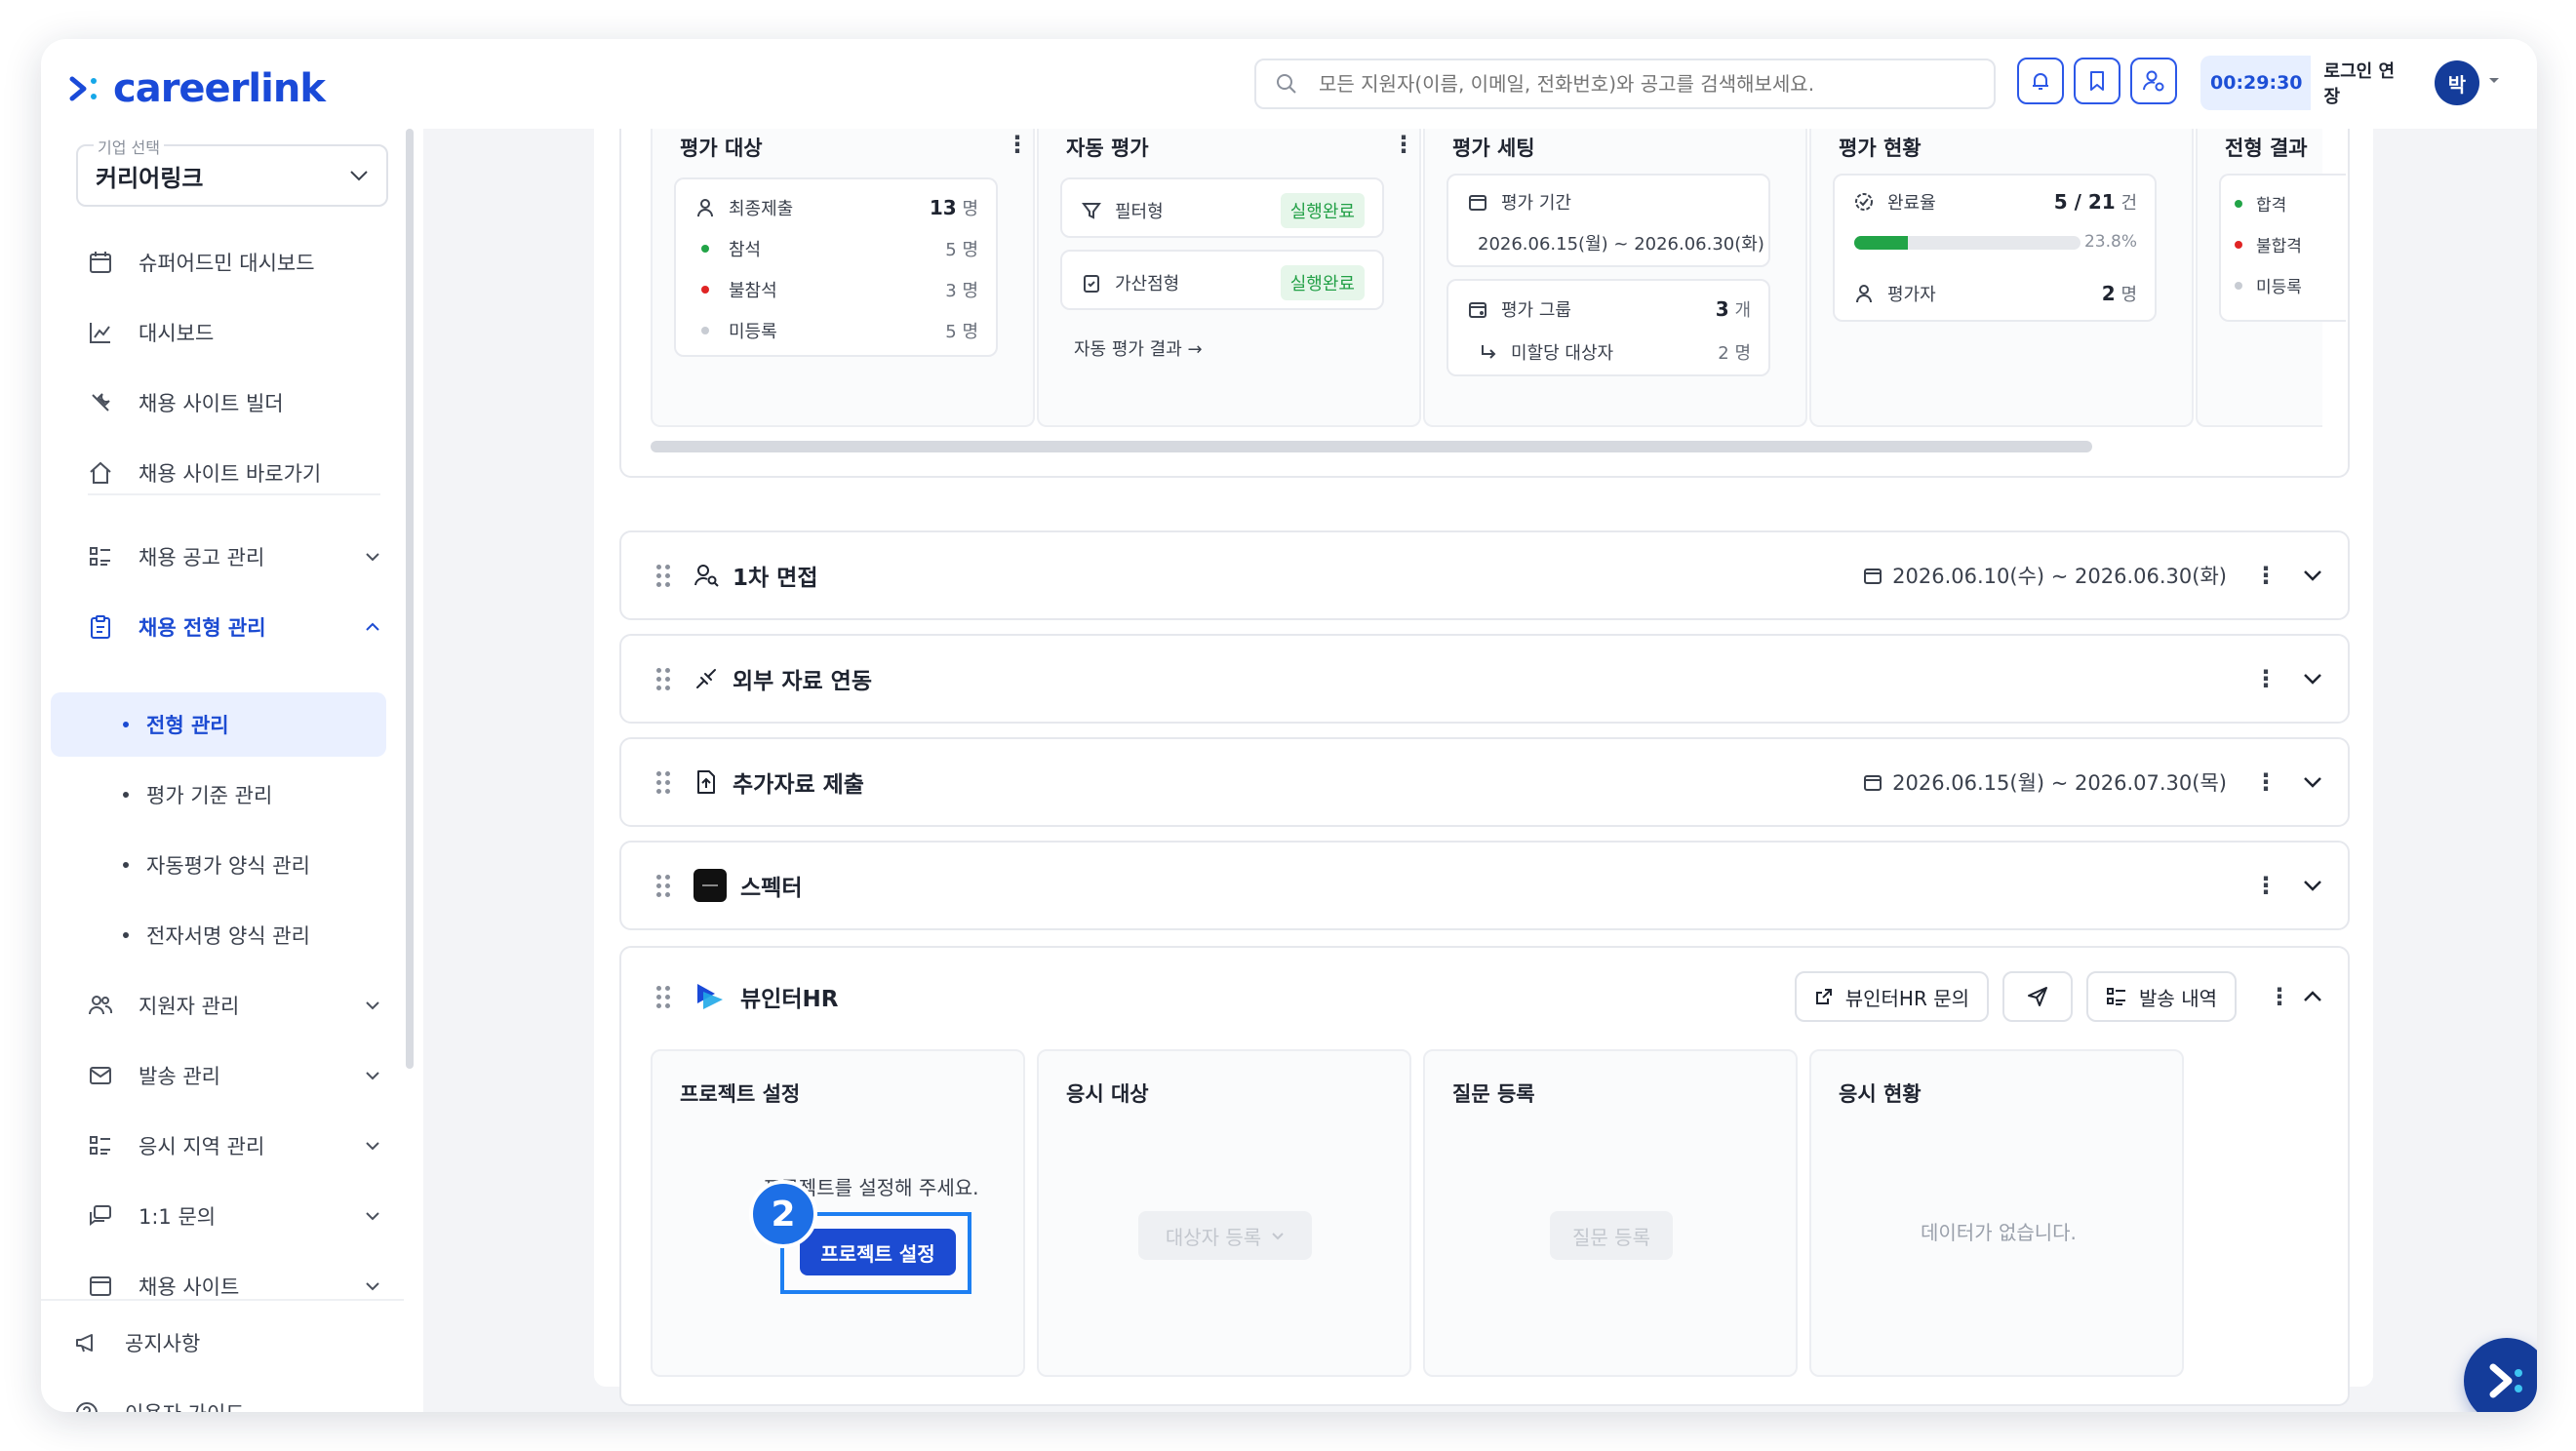 This screenshot has width=2576, height=1451. What do you see at coordinates (100, 1145) in the screenshot?
I see `list-icon` at bounding box center [100, 1145].